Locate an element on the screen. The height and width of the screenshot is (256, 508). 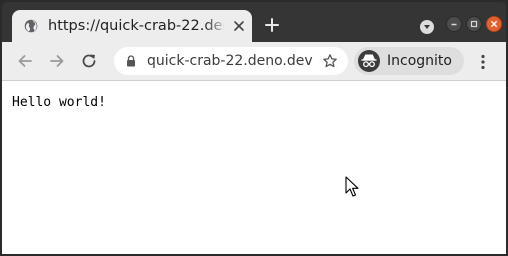
page-body-text: Hello world! is located at coordinates (59, 102).